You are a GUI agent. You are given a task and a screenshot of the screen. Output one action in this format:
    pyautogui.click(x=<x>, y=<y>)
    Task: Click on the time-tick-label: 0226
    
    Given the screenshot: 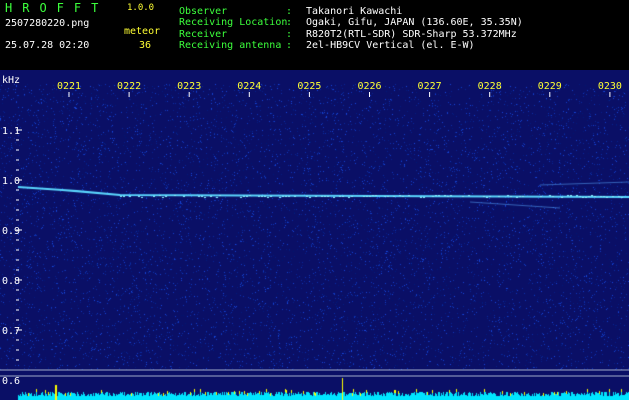 What is the action you would take?
    pyautogui.click(x=369, y=86)
    